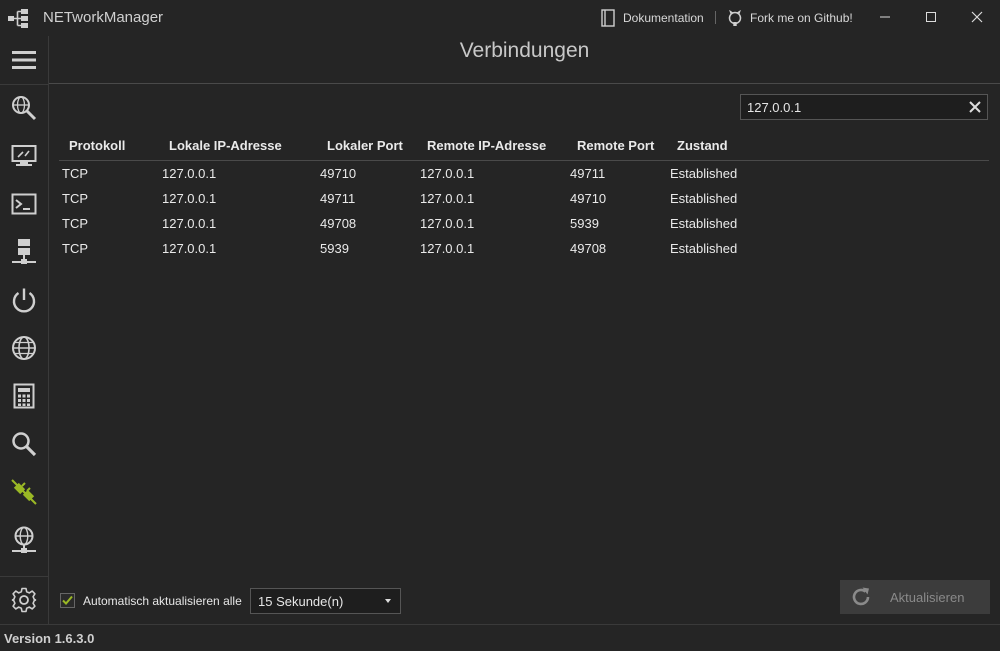  I want to click on refresh-interval-value: 15 Sekunde(n), so click(301, 601).